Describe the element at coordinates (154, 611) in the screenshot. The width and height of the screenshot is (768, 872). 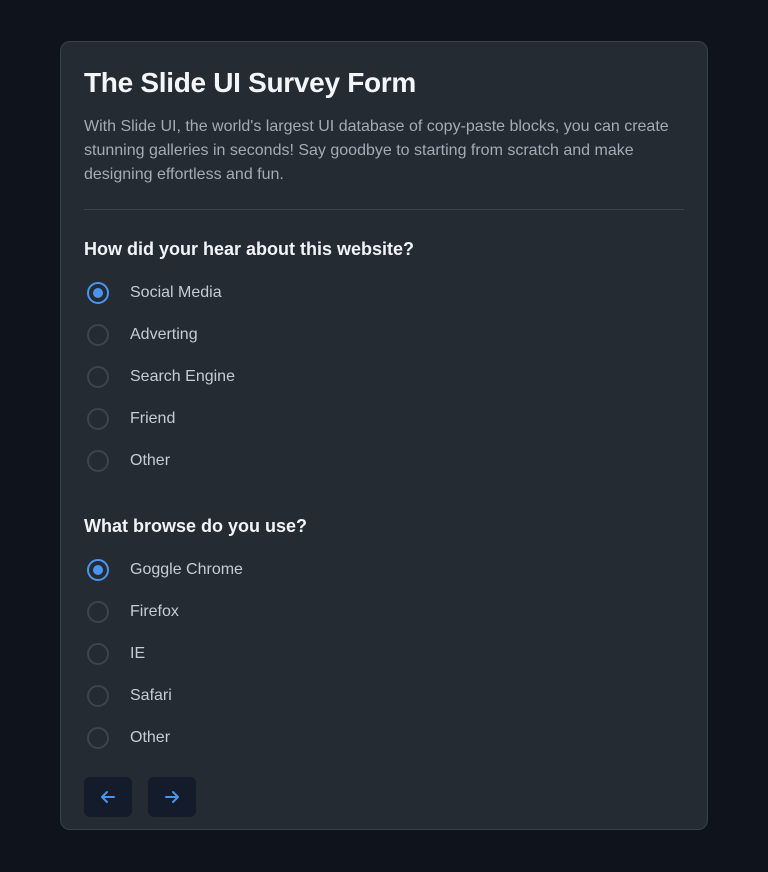
I see `option-label: Firefox` at that location.